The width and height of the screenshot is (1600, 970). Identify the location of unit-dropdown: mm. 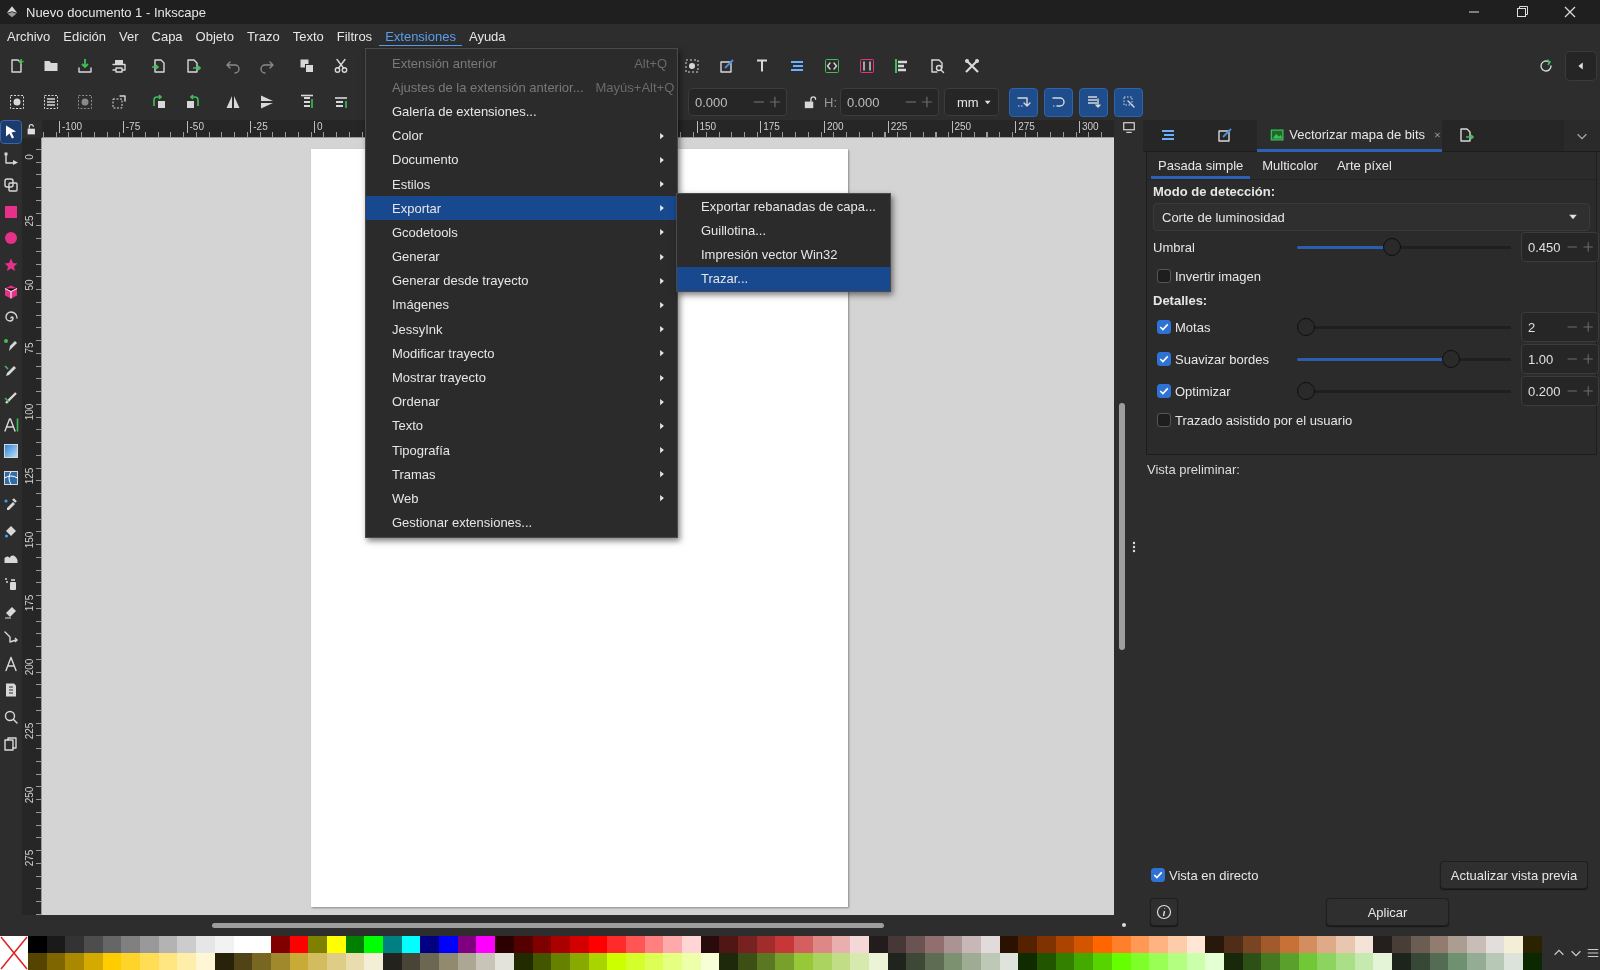
(971, 102).